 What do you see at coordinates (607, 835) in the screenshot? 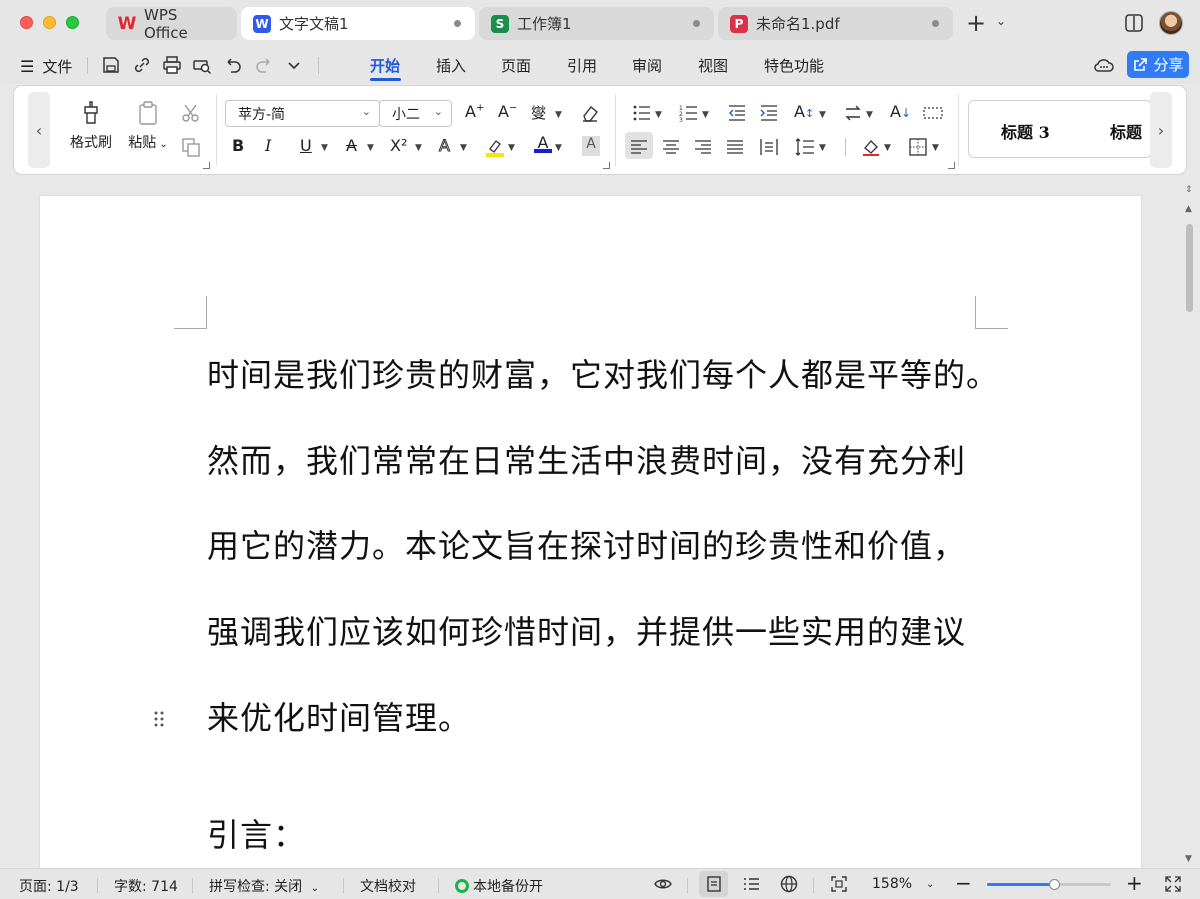
I see `section-heading: 引言：` at bounding box center [607, 835].